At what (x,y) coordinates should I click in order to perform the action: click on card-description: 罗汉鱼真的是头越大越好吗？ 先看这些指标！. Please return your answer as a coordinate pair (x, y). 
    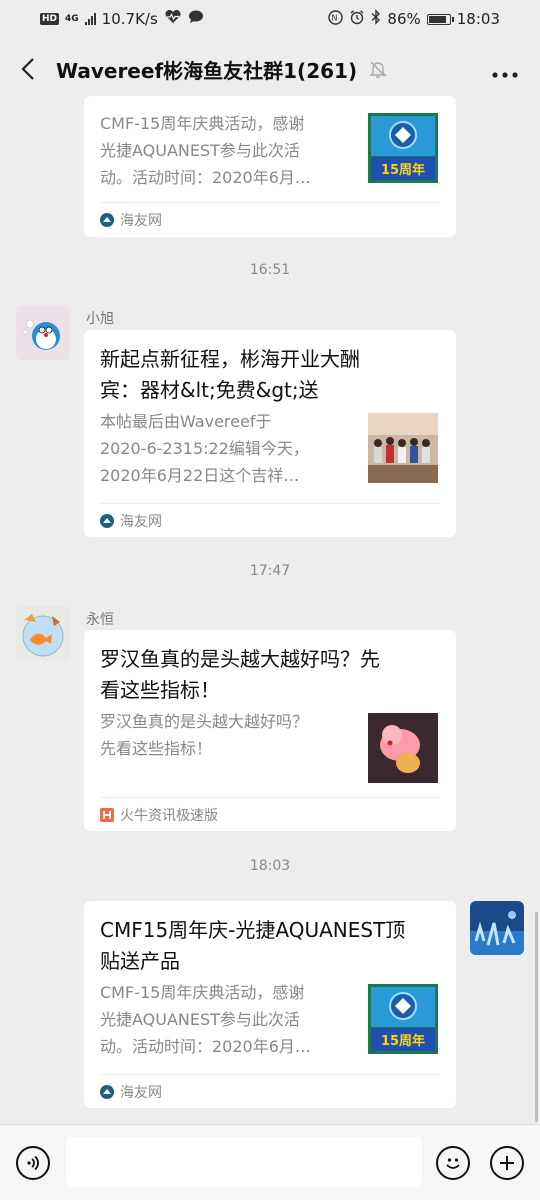
    Looking at the image, I should click on (224, 735).